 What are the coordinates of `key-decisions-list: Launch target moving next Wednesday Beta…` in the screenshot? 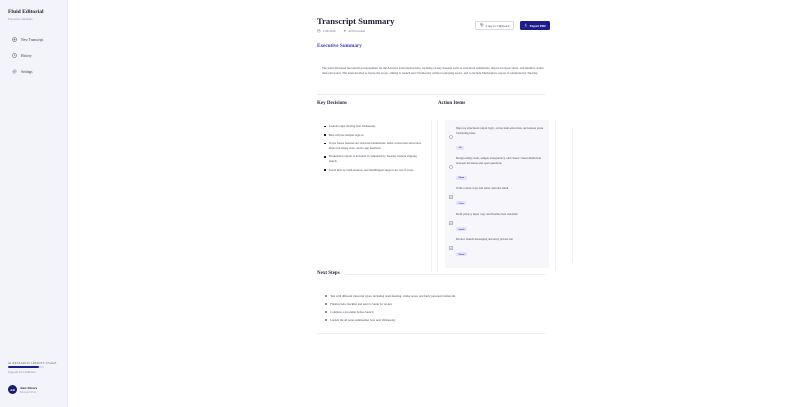 It's located at (374, 150).